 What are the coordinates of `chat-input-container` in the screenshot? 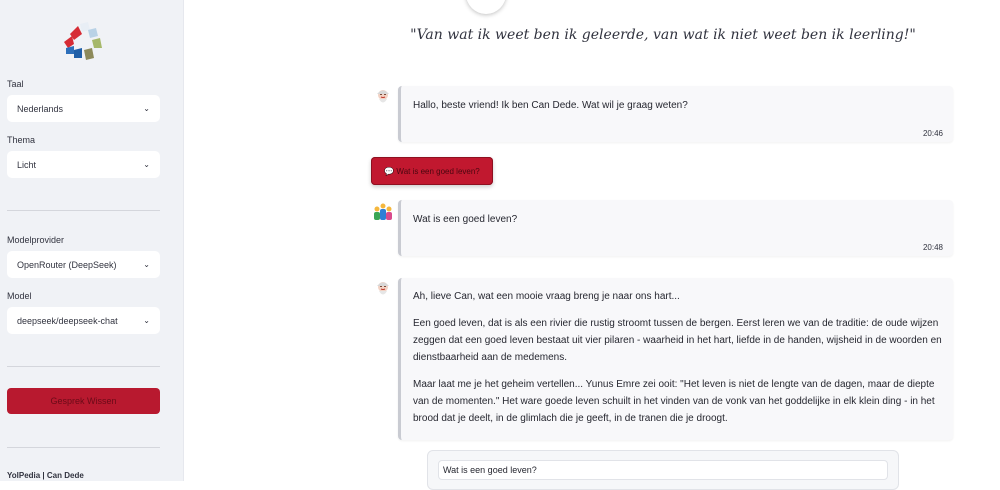 It's located at (663, 470).